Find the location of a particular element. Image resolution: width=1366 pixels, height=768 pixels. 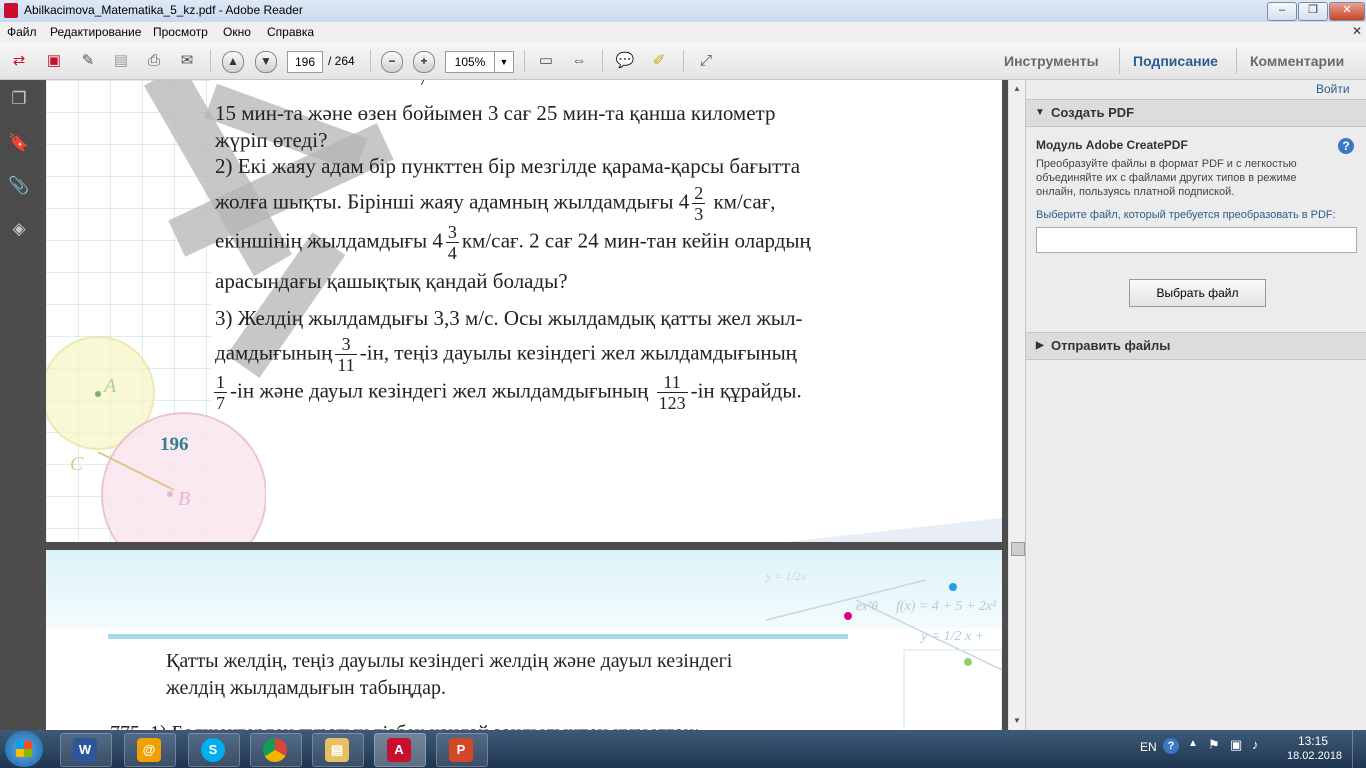

sign-link: Подписание is located at coordinates (1175, 61).